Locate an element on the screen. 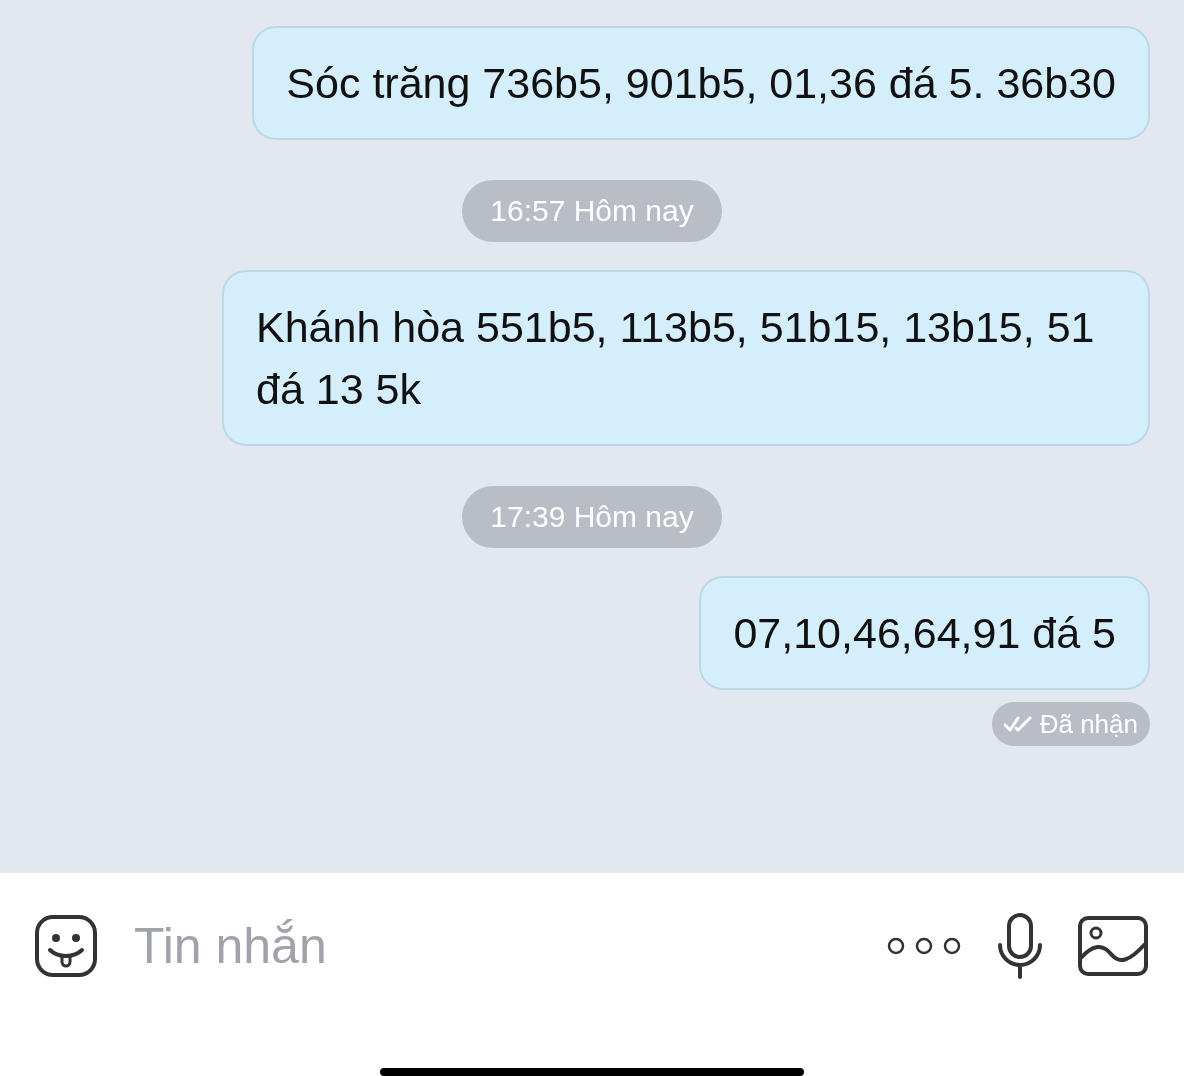 The height and width of the screenshot is (1076, 1184). status-text: Đã nhận is located at coordinates (1088, 724).